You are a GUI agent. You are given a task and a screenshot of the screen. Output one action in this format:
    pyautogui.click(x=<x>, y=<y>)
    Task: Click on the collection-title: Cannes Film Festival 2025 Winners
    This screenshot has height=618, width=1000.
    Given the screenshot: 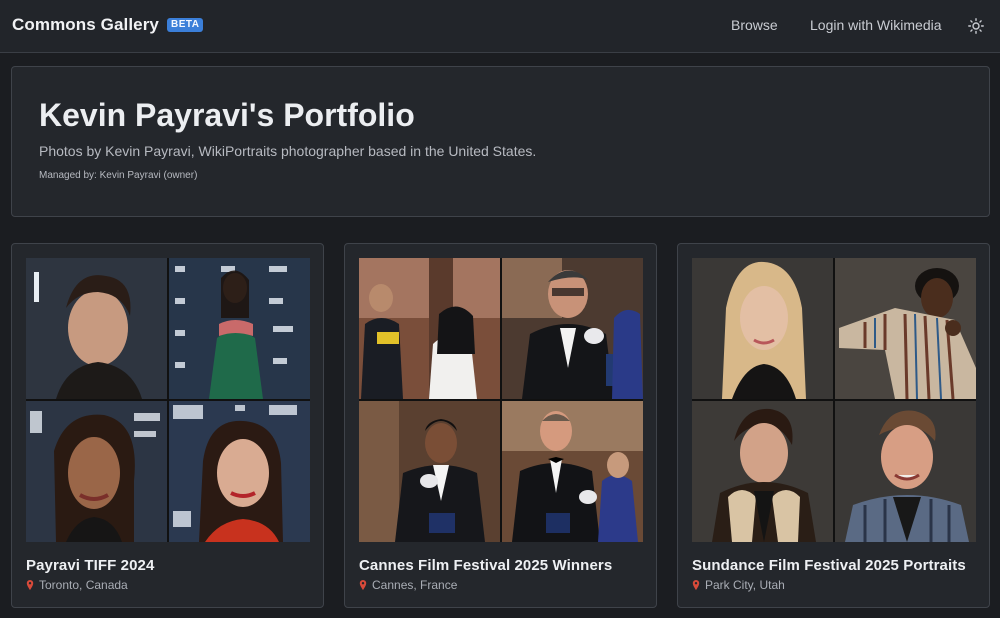 What is the action you would take?
    pyautogui.click(x=485, y=565)
    